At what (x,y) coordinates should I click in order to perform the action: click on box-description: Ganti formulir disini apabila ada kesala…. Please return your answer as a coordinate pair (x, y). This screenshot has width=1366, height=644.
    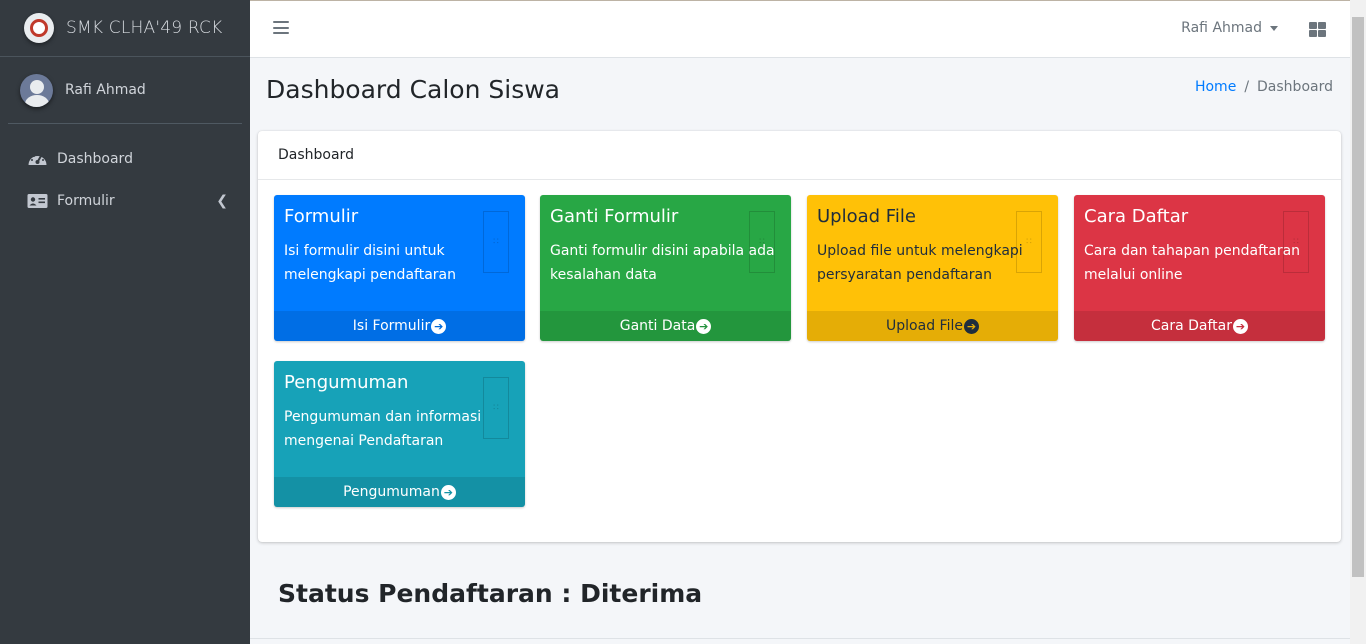
    Looking at the image, I should click on (662, 263).